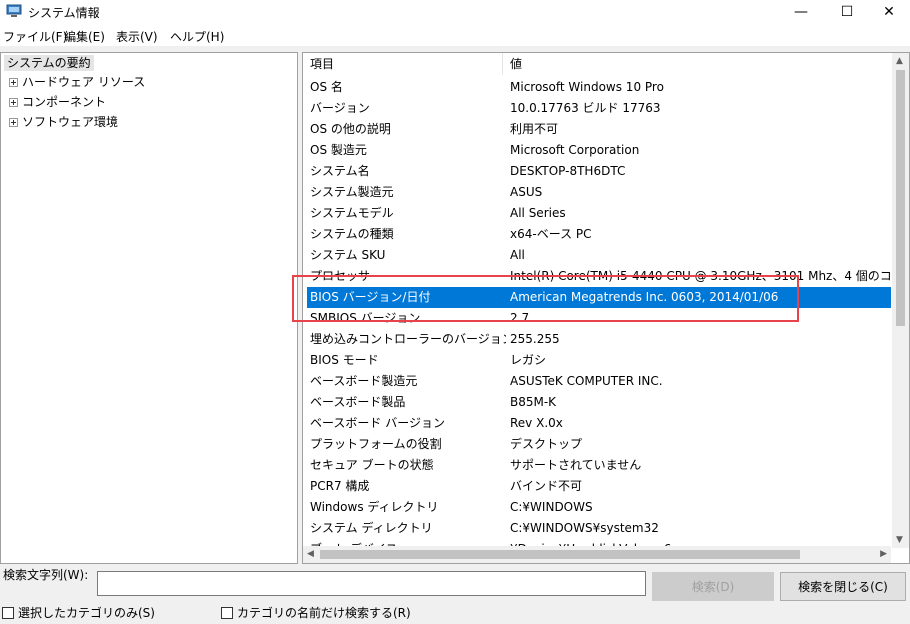  What do you see at coordinates (599, 360) in the screenshot?
I see `table-row: BIOS モード レガシ` at bounding box center [599, 360].